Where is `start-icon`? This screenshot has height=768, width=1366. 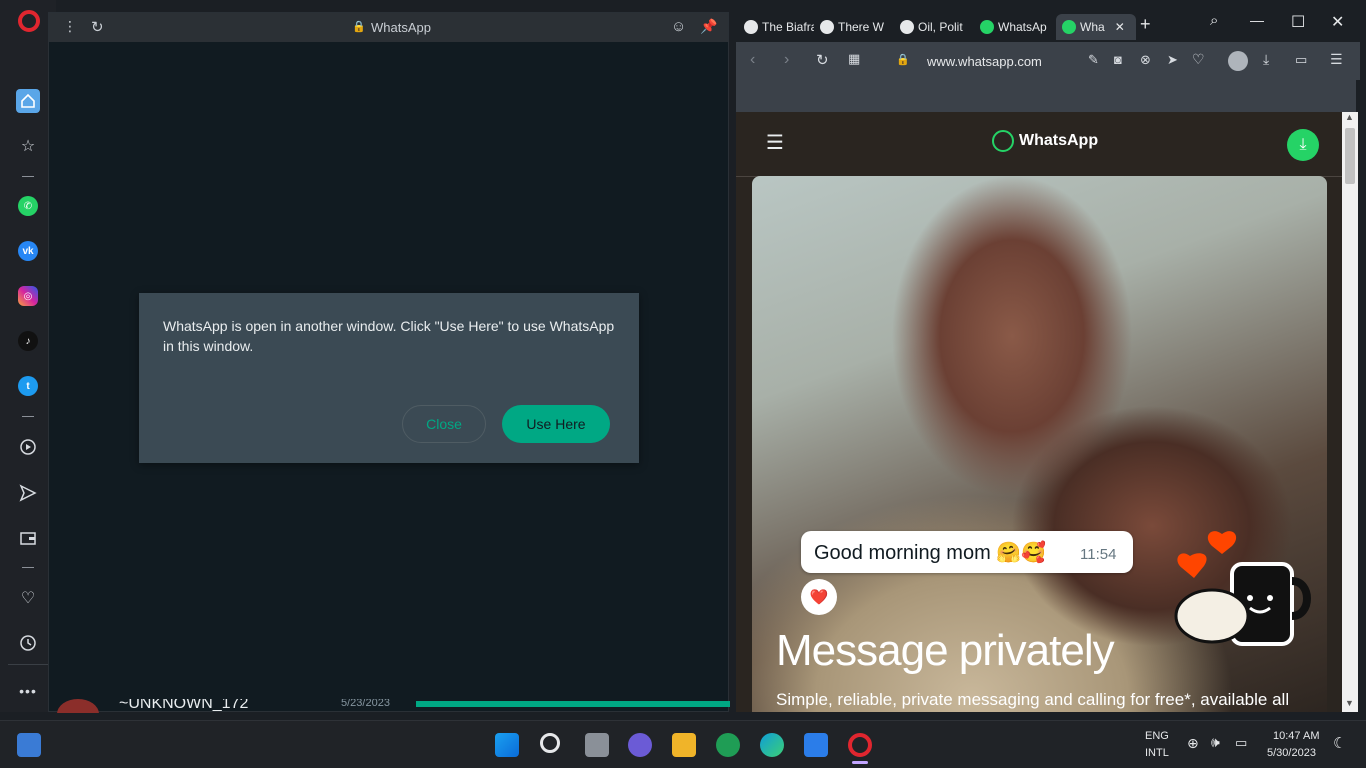
start-icon is located at coordinates (507, 745).